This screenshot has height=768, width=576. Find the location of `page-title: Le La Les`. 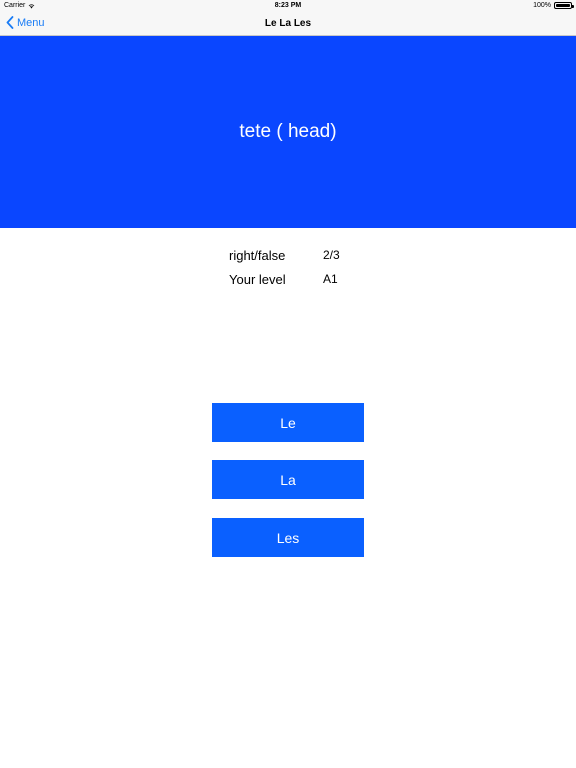

page-title: Le La Les is located at coordinates (288, 23).